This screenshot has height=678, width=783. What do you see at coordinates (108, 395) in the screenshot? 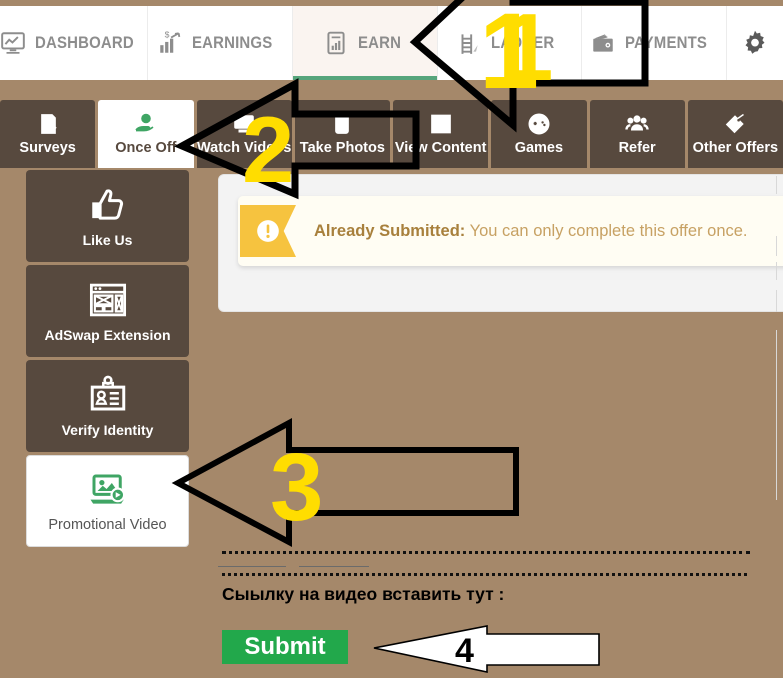
I see `id-badge-icon` at bounding box center [108, 395].